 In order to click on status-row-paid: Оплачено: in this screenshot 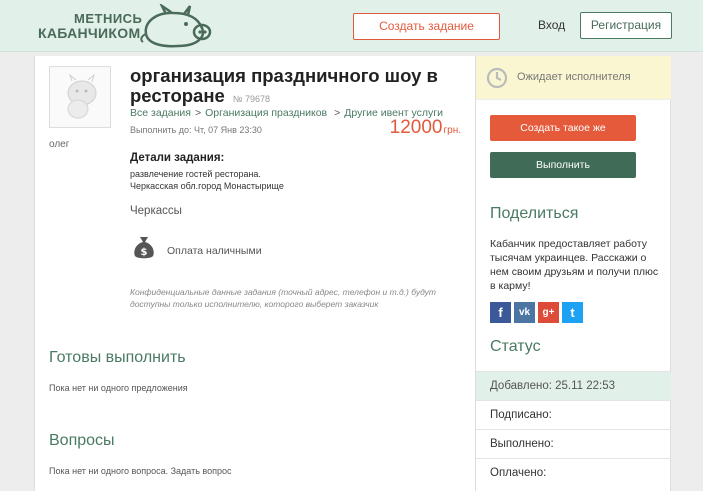, I will do `click(573, 472)`.